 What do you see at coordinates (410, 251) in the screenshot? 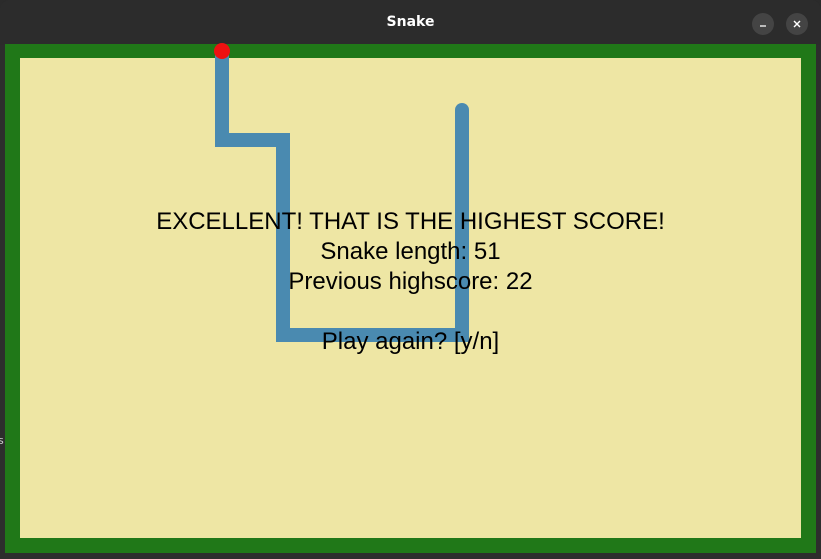
I see `snake-length-text: Snake length: 51` at bounding box center [410, 251].